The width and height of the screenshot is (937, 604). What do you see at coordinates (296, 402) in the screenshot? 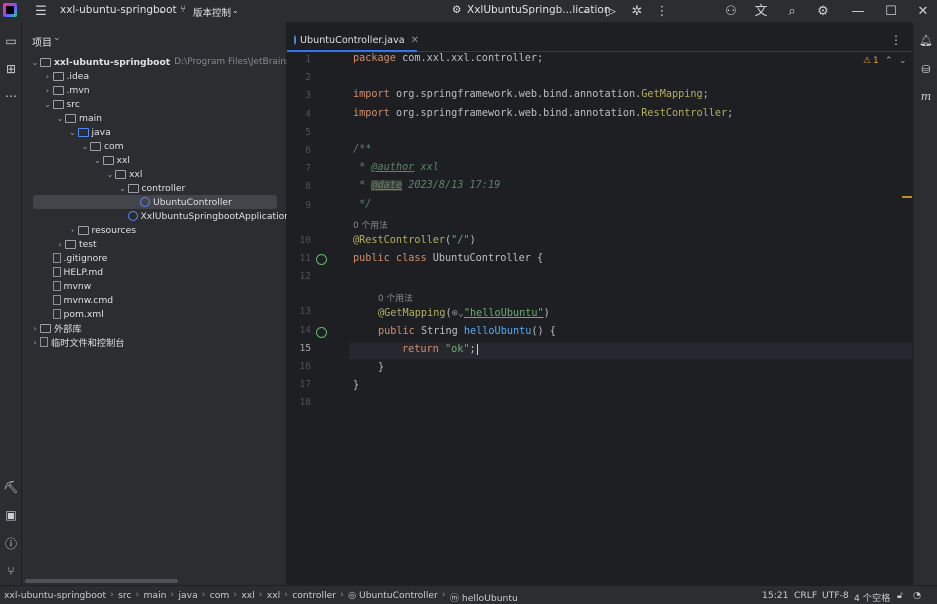
I see `line-number: 18` at bounding box center [296, 402].